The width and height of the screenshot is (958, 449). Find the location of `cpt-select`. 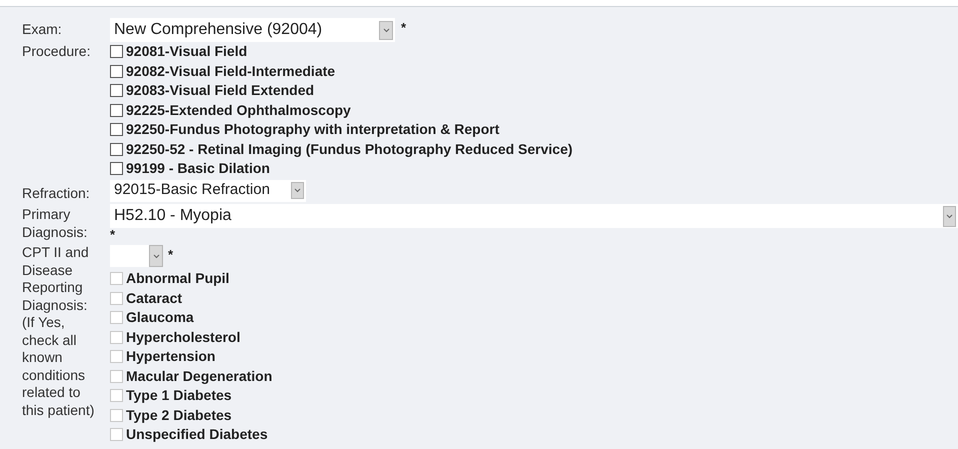

cpt-select is located at coordinates (136, 256).